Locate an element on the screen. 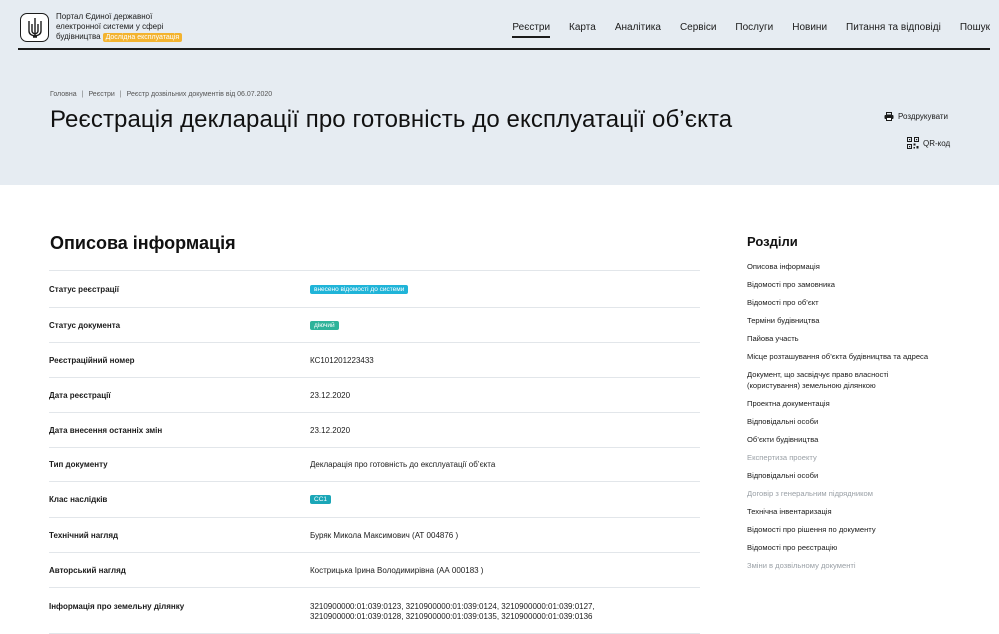 The width and height of the screenshot is (999, 634). status-badge: СС1 is located at coordinates (321, 499).